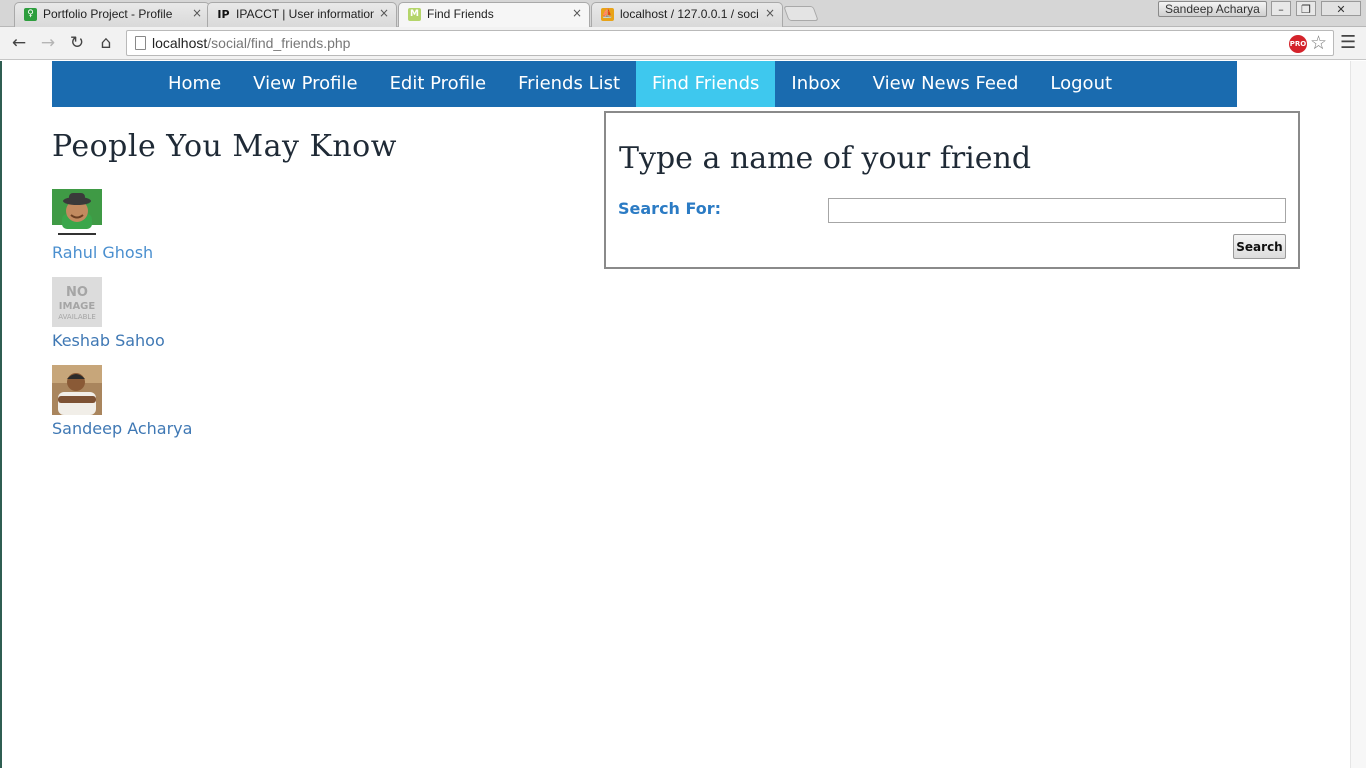 The image size is (1366, 768). Describe the element at coordinates (1212, 9) in the screenshot. I see `profile-name-button: Sandeep Acharya` at that location.